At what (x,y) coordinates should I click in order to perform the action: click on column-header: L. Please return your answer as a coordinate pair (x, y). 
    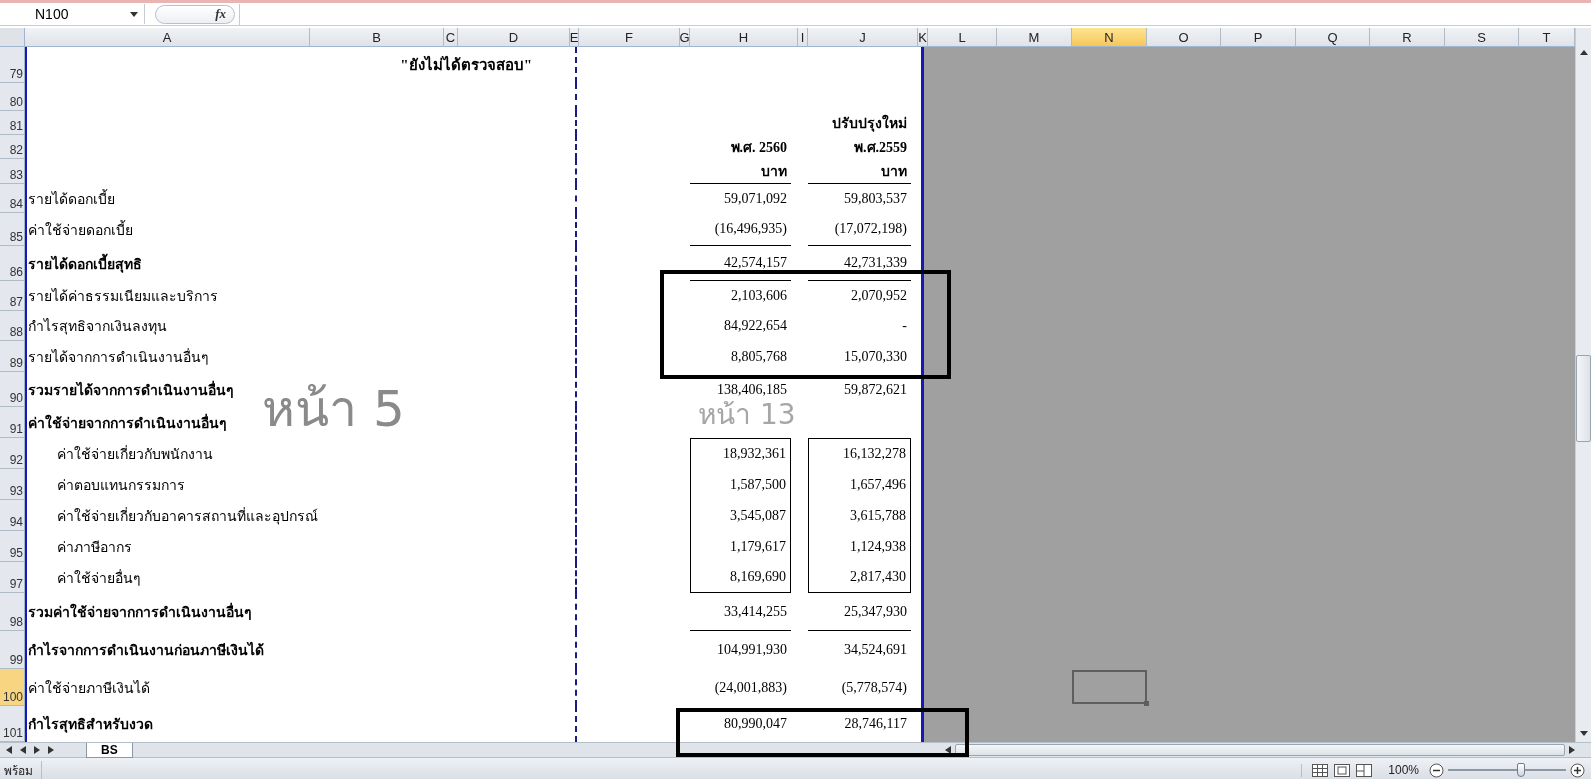
    Looking at the image, I should click on (962, 37).